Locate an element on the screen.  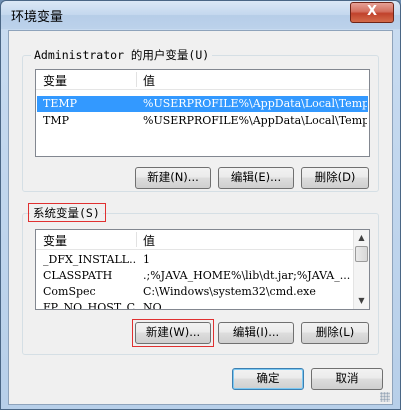
list-item: _DFX_INSTALL... 1 is located at coordinates (195, 260).